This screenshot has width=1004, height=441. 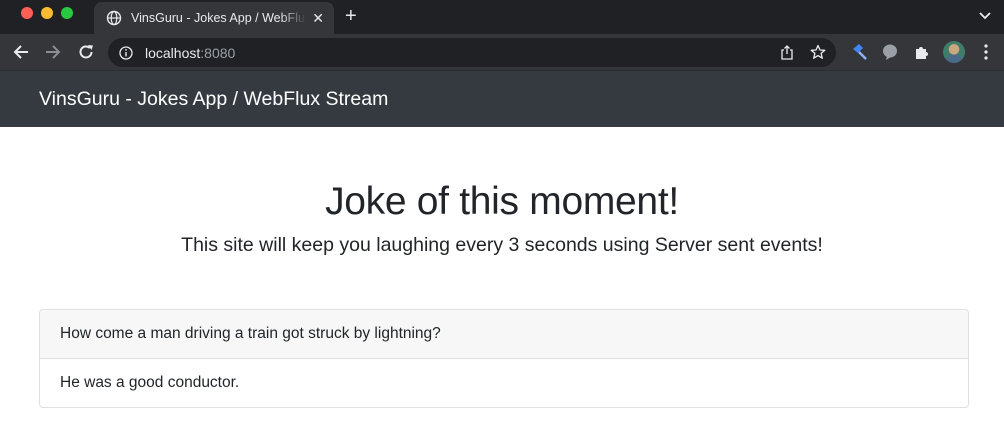 I want to click on site-navbar: VinsGuru - Jokes App / WebFlux Stream, so click(x=502, y=98).